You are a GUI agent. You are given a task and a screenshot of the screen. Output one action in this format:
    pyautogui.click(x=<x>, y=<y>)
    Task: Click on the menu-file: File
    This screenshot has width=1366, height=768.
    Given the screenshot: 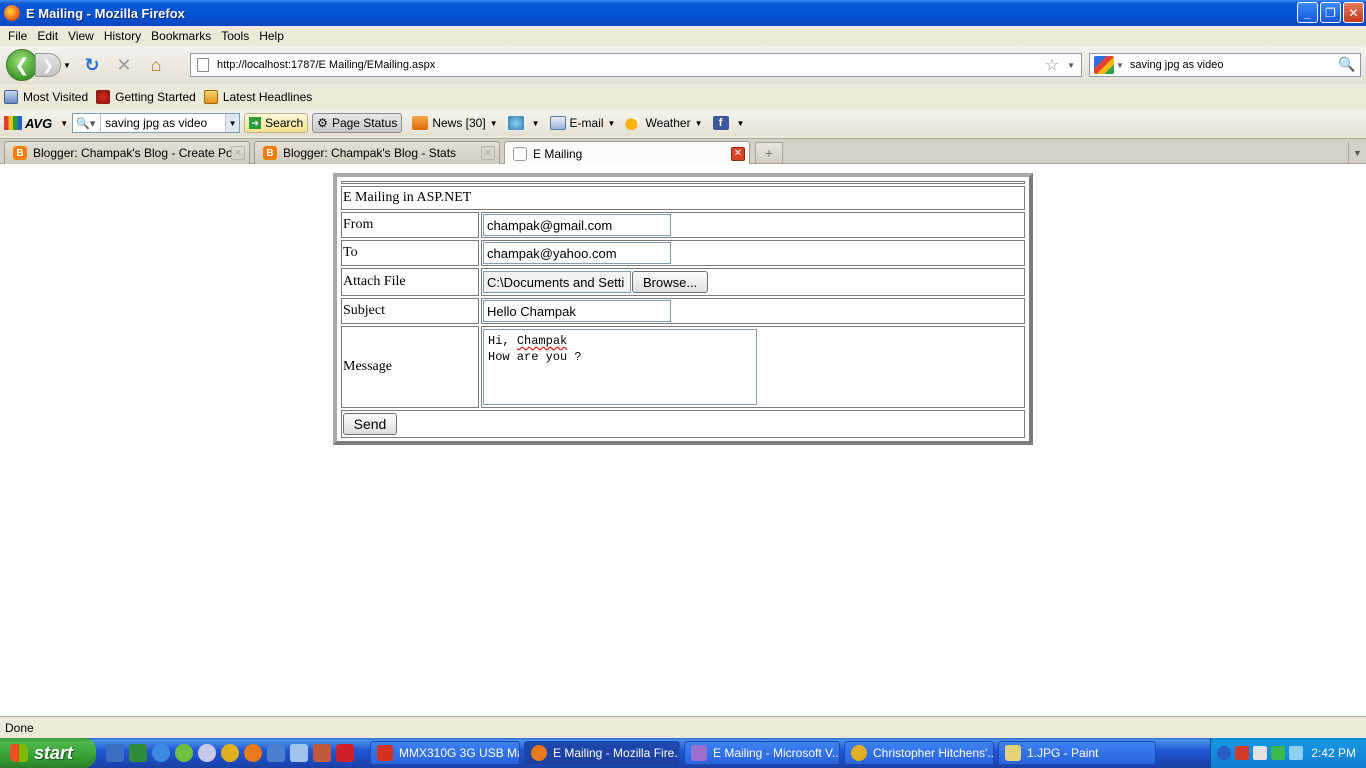 What is the action you would take?
    pyautogui.click(x=17, y=36)
    